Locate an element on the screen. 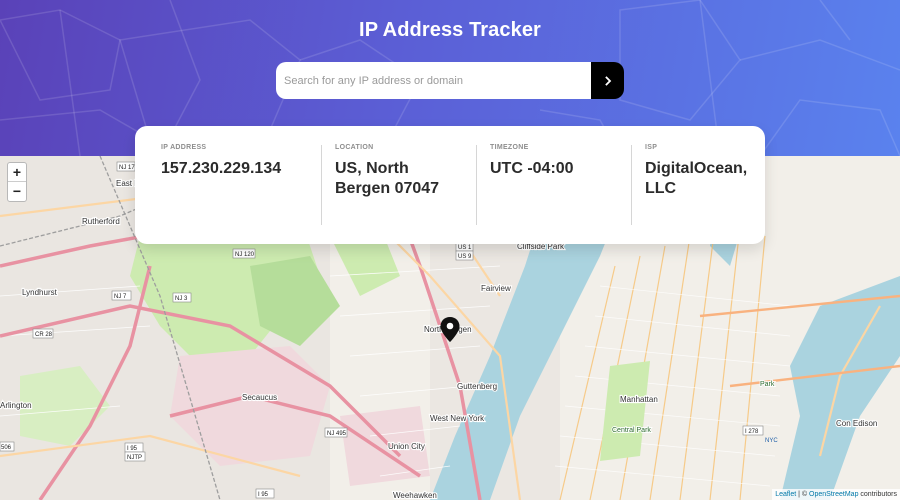 This screenshot has height=500, width=900. ip-address-value: 157.230.229.134 is located at coordinates (221, 168).